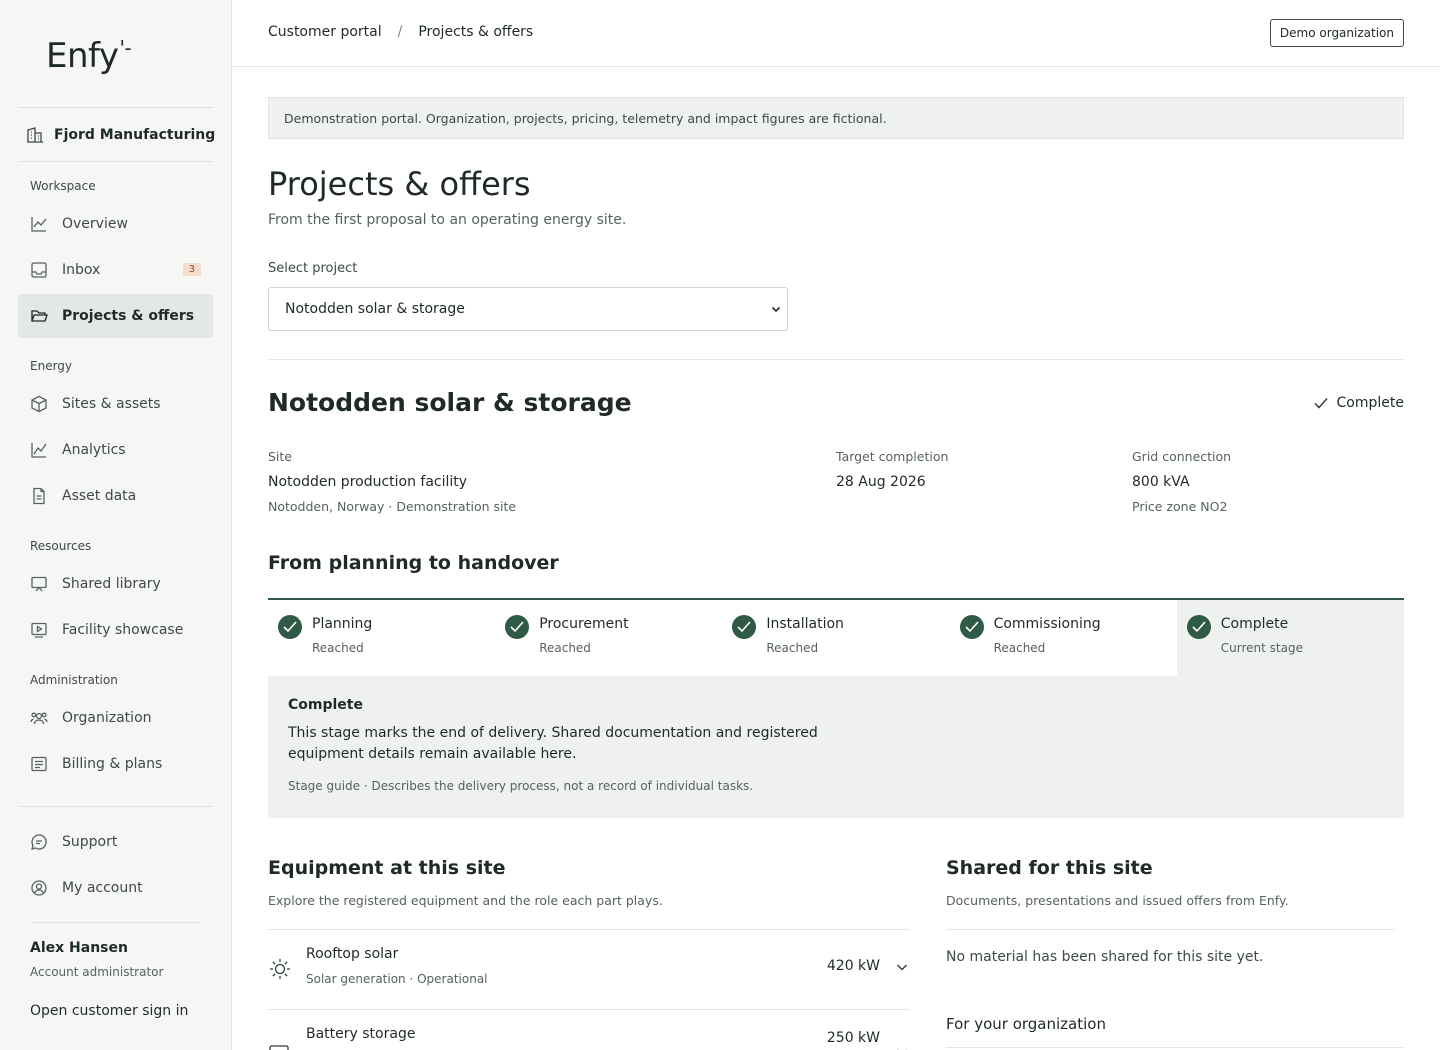 This screenshot has width=1440, height=1050. Describe the element at coordinates (1336, 33) in the screenshot. I see `demo-organization-button: Demo organization` at that location.